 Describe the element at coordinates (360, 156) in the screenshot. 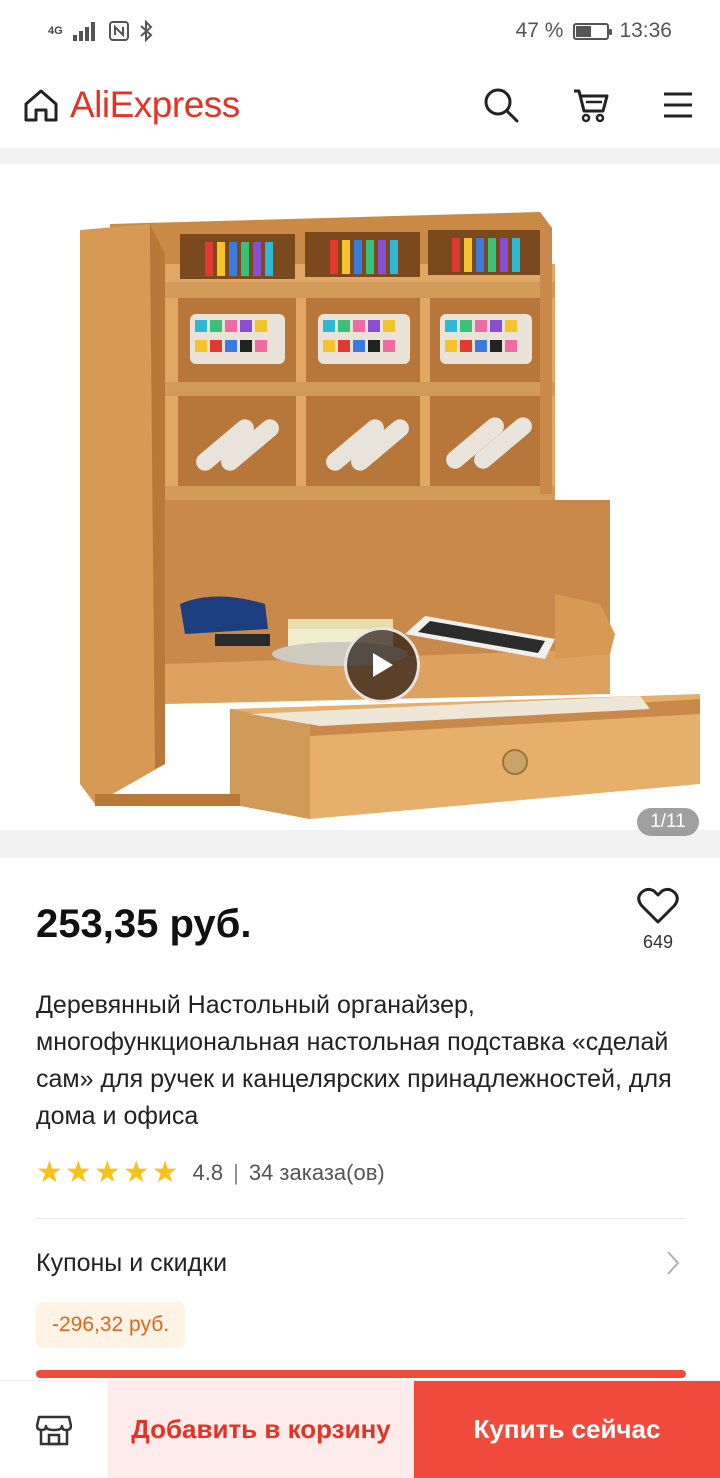

I see `header-divider` at that location.